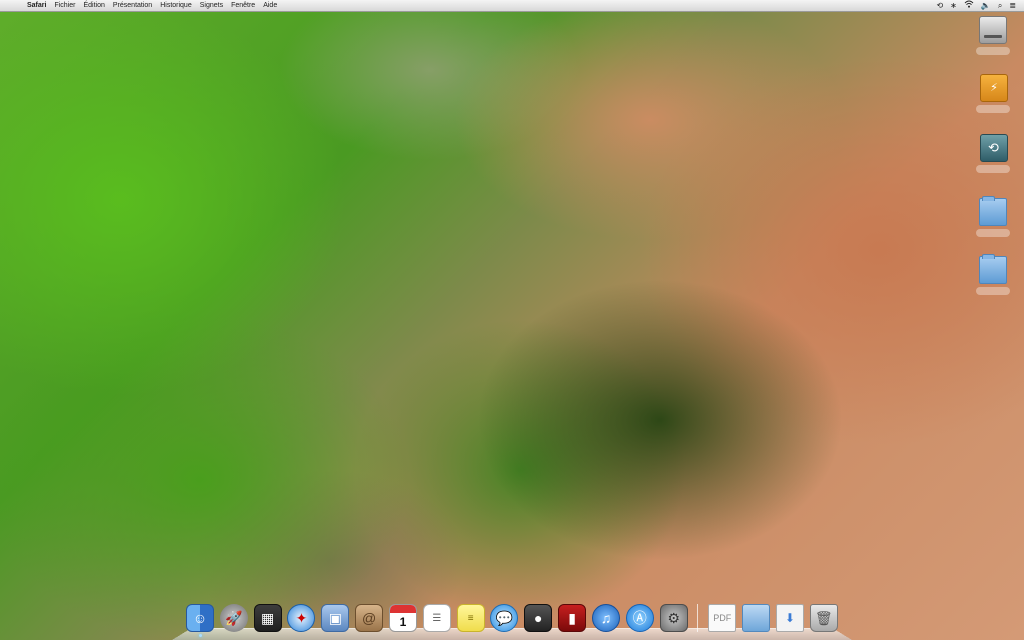 This screenshot has width=1024, height=640. I want to click on dock-stickies-icon: ≡, so click(470, 618).